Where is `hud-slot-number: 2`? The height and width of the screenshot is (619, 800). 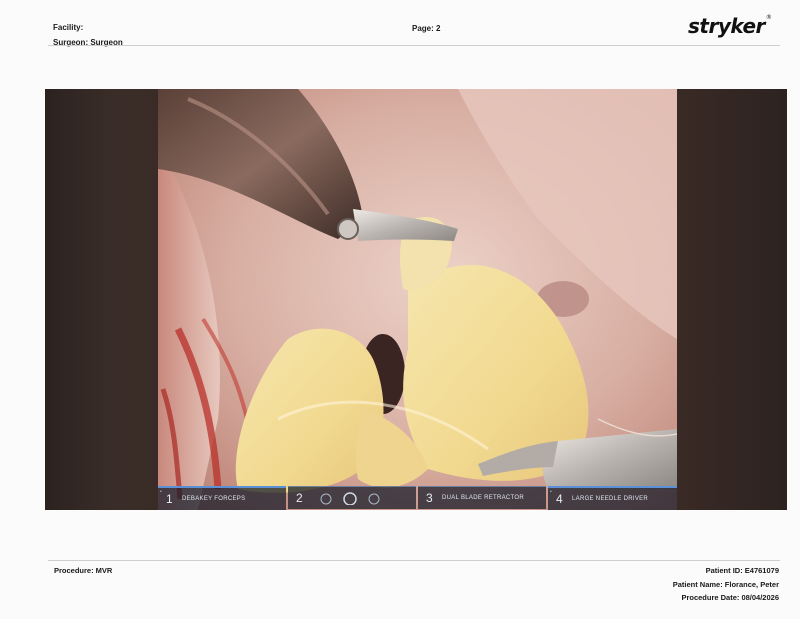 hud-slot-number: 2 is located at coordinates (299, 498).